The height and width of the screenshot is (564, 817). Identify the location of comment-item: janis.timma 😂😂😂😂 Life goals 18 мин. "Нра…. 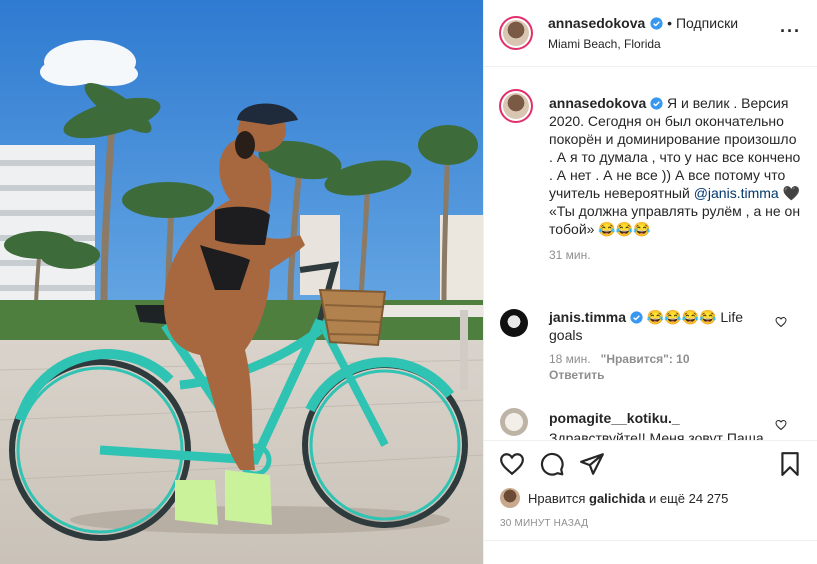
(663, 345).